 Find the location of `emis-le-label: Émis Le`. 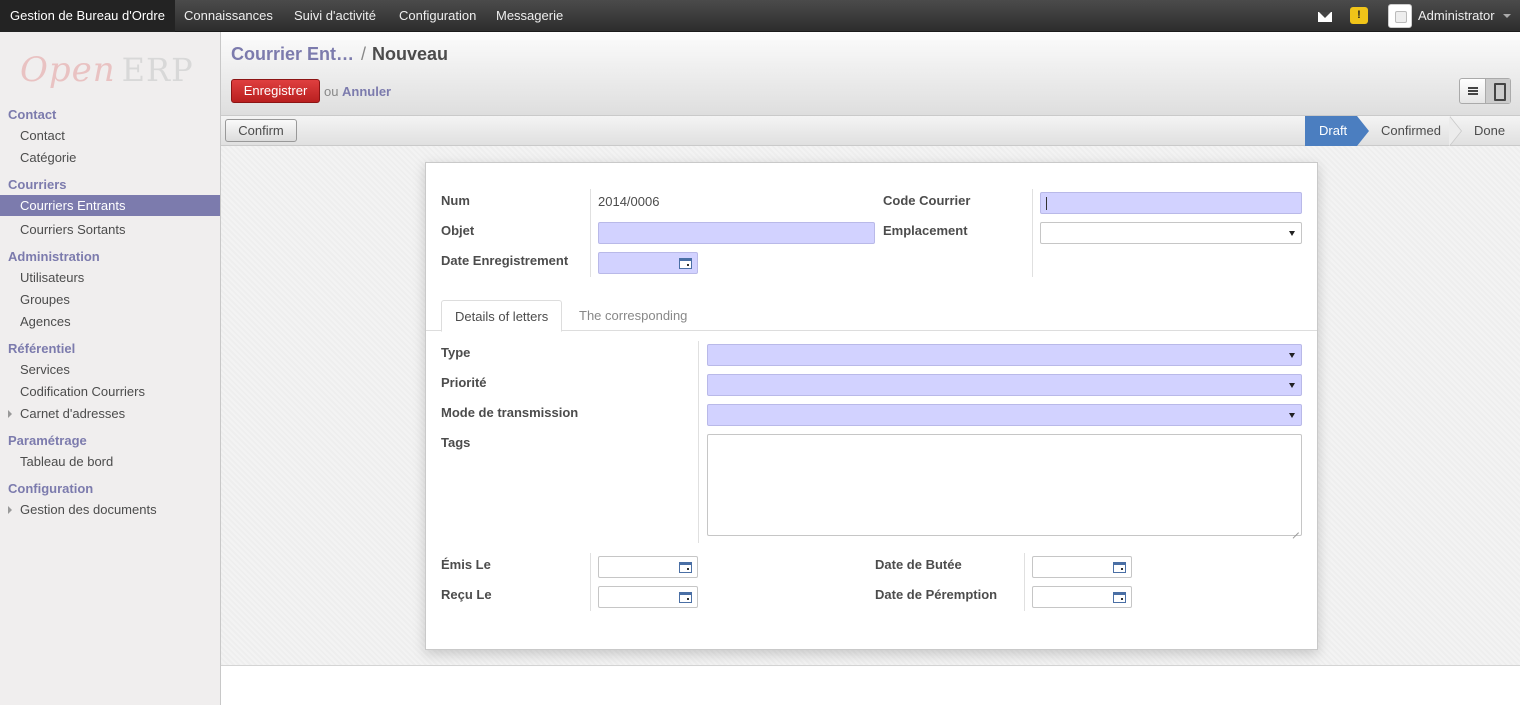

emis-le-label: Émis Le is located at coordinates (466, 564).